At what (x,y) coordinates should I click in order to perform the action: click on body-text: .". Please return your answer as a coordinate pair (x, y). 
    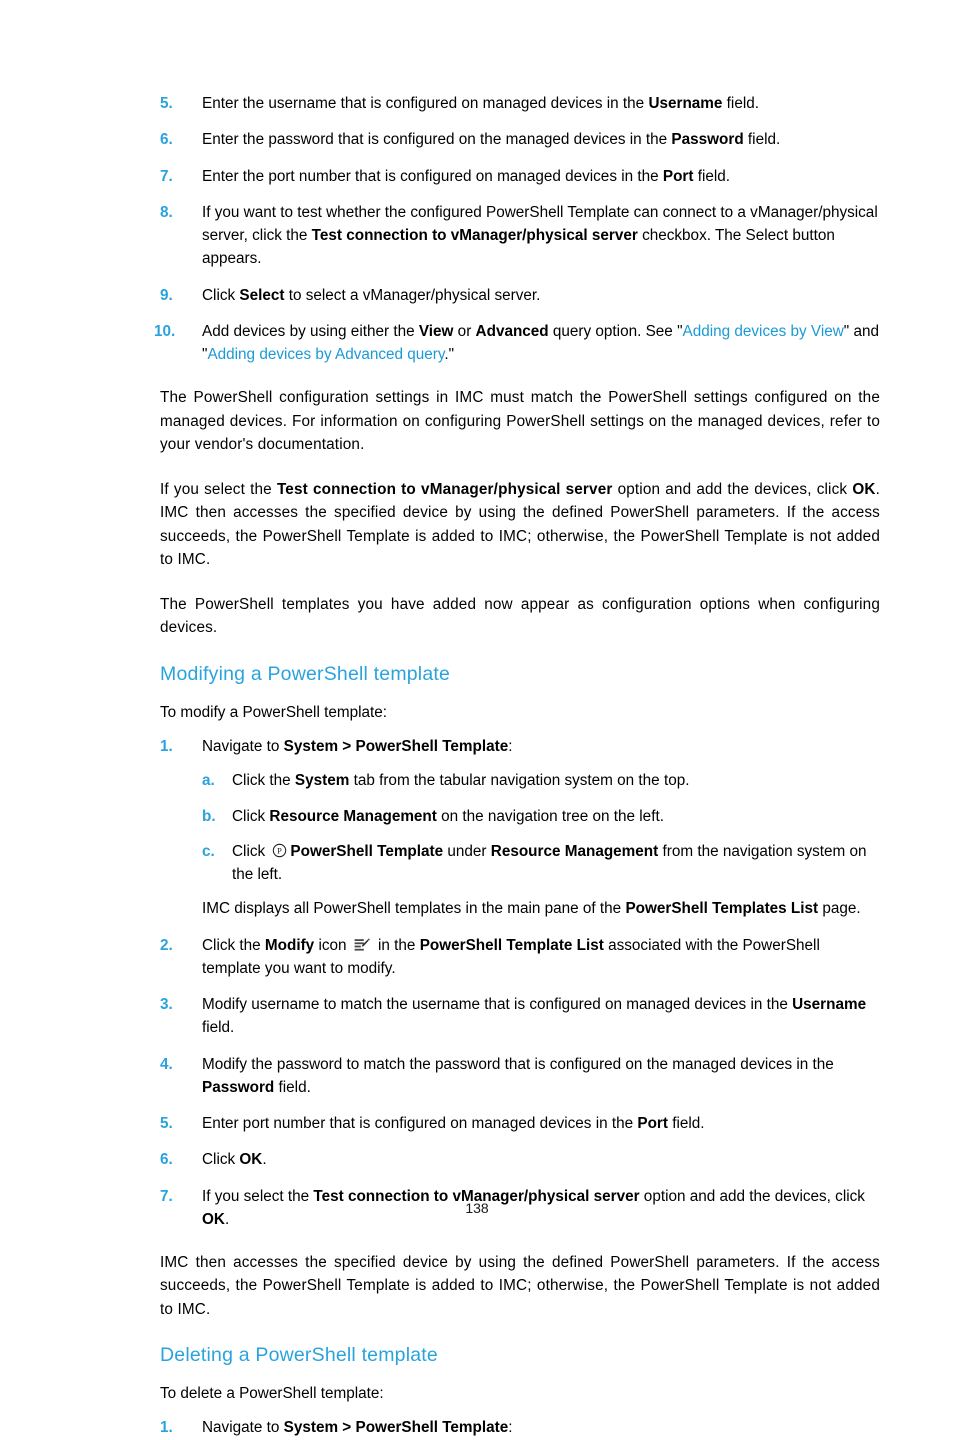
    Looking at the image, I should click on (449, 354).